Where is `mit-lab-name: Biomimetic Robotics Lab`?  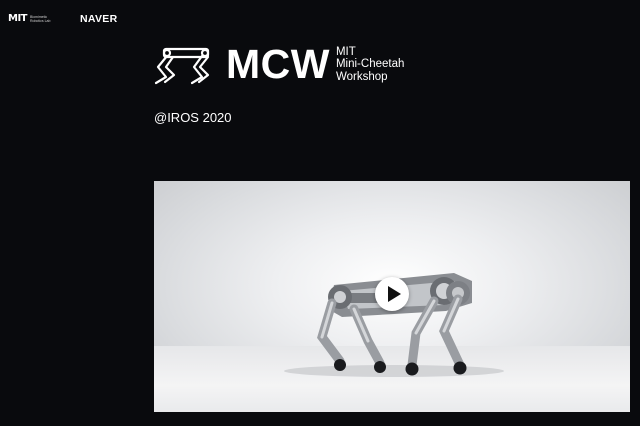
mit-lab-name: Biomimetic Robotics Lab is located at coordinates (40, 19).